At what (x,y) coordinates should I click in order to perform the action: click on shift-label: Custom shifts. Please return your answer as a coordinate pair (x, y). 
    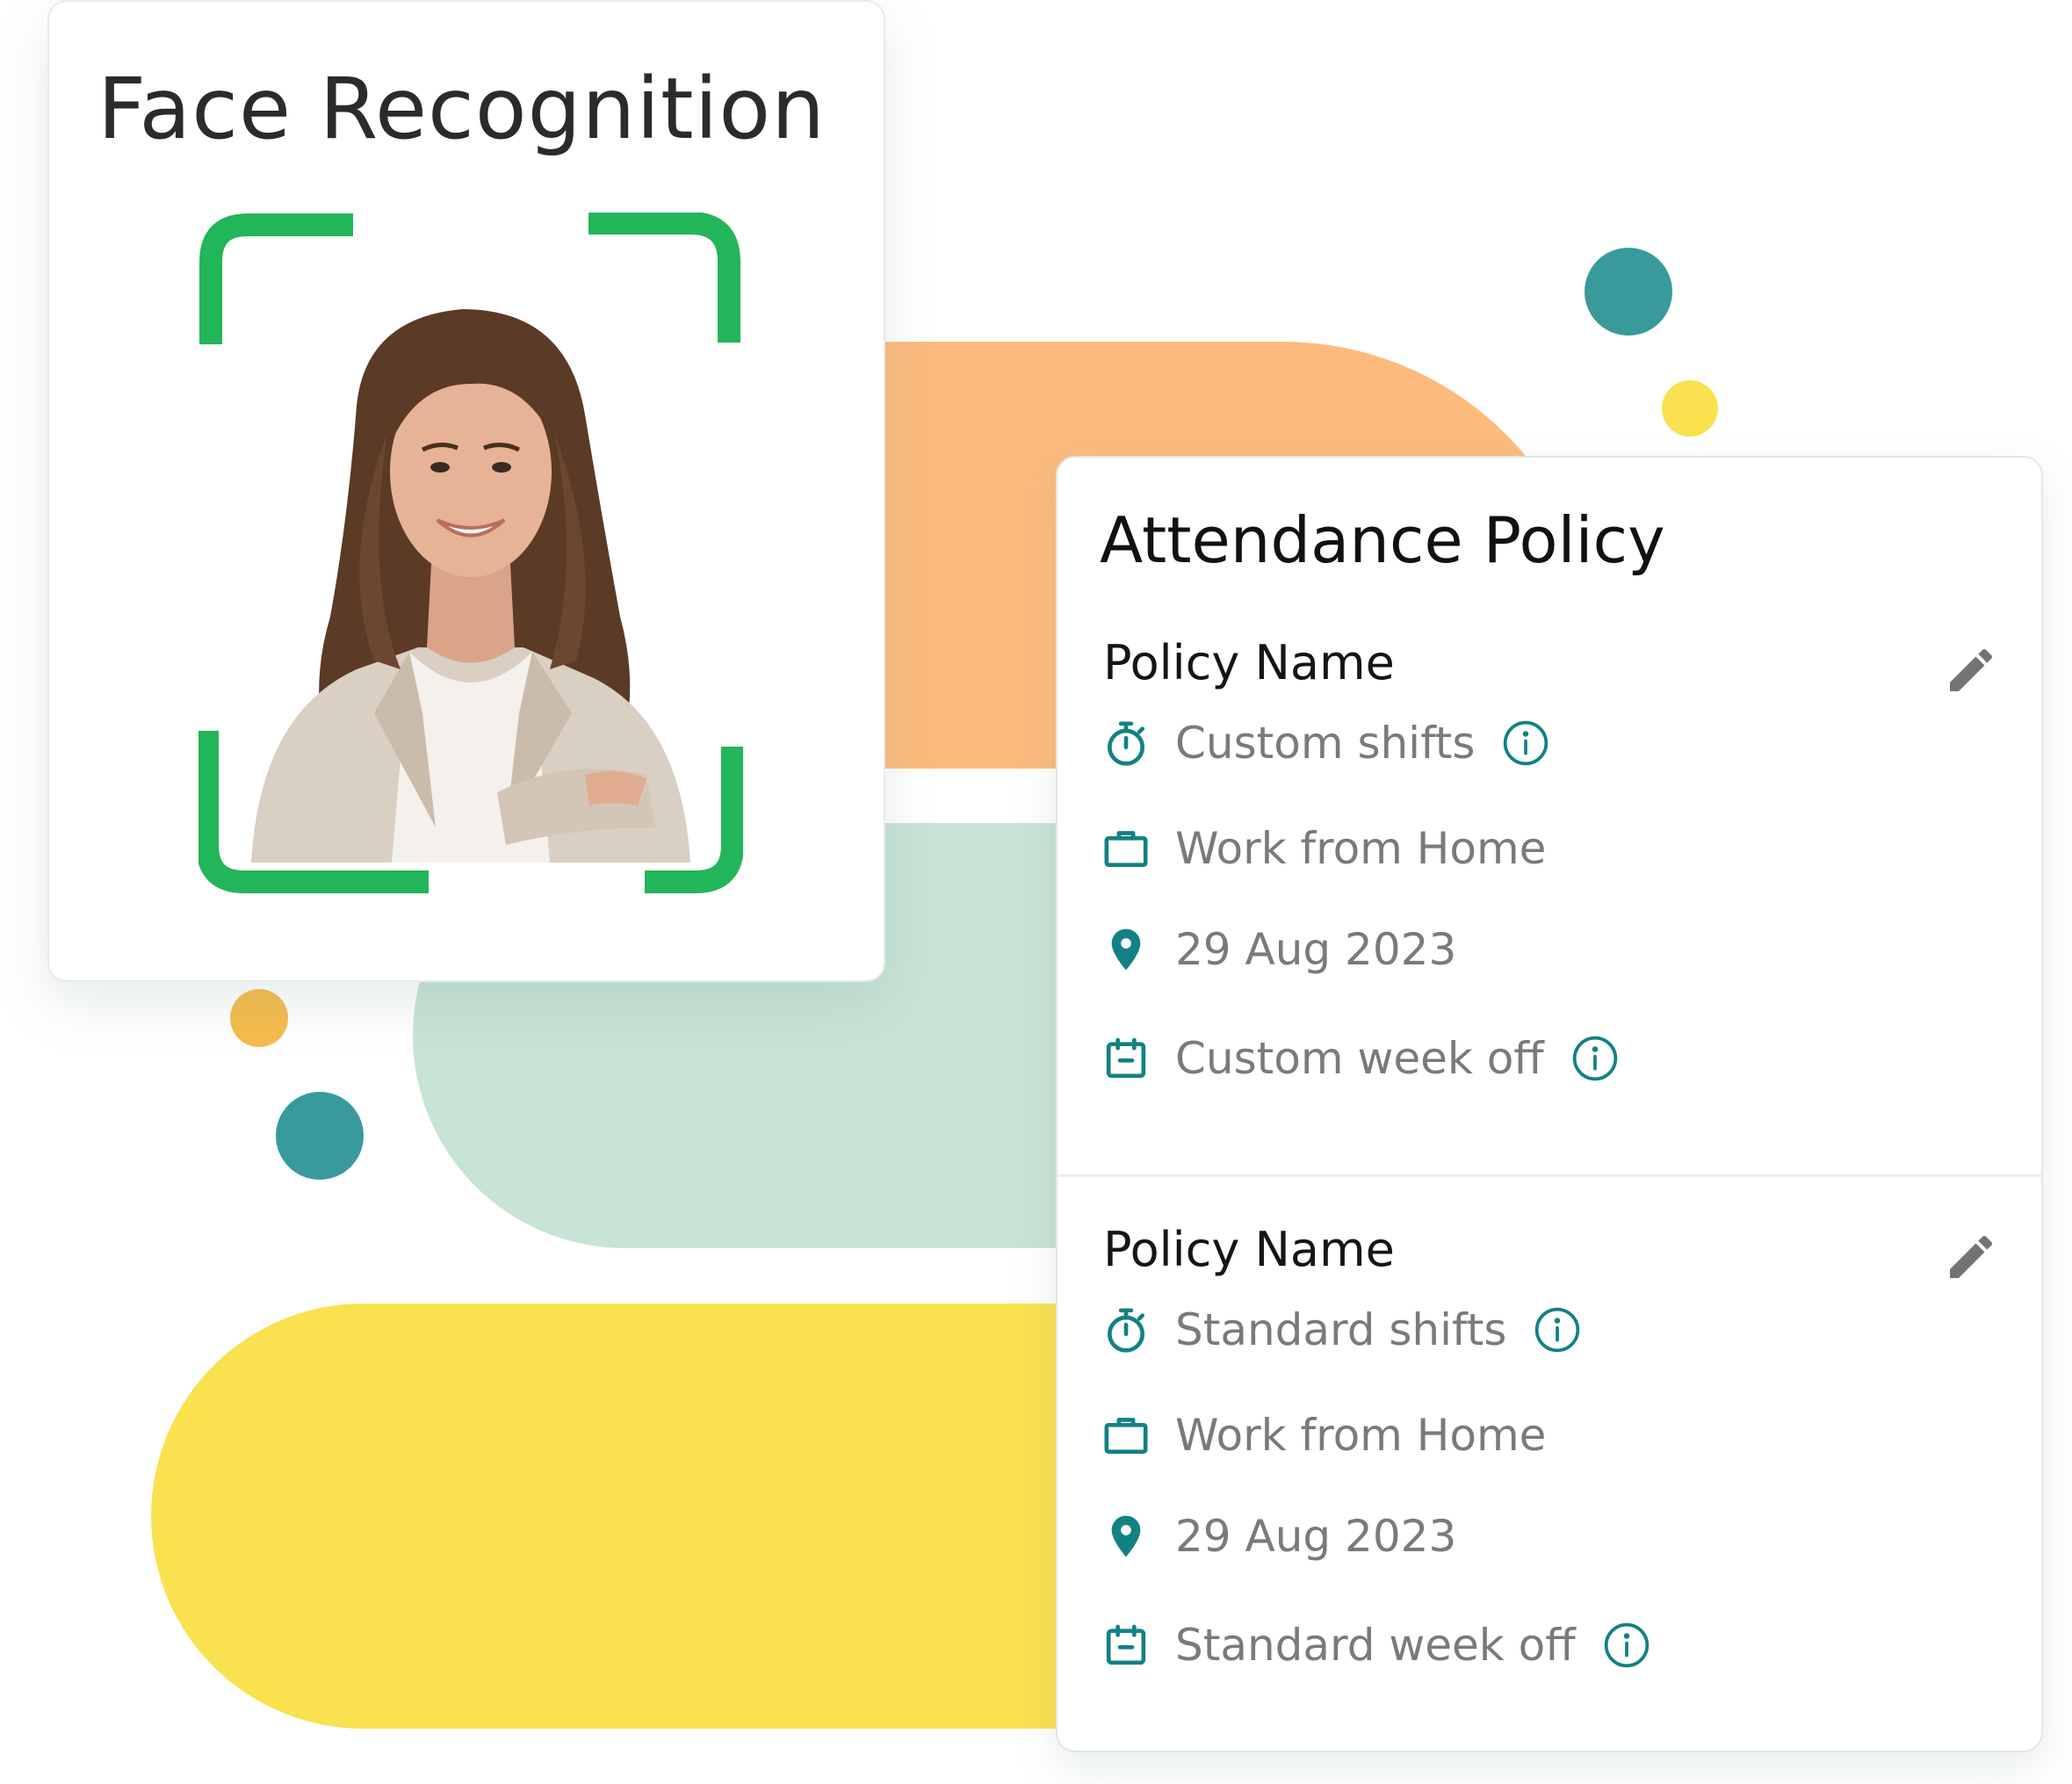
    Looking at the image, I should click on (1326, 743).